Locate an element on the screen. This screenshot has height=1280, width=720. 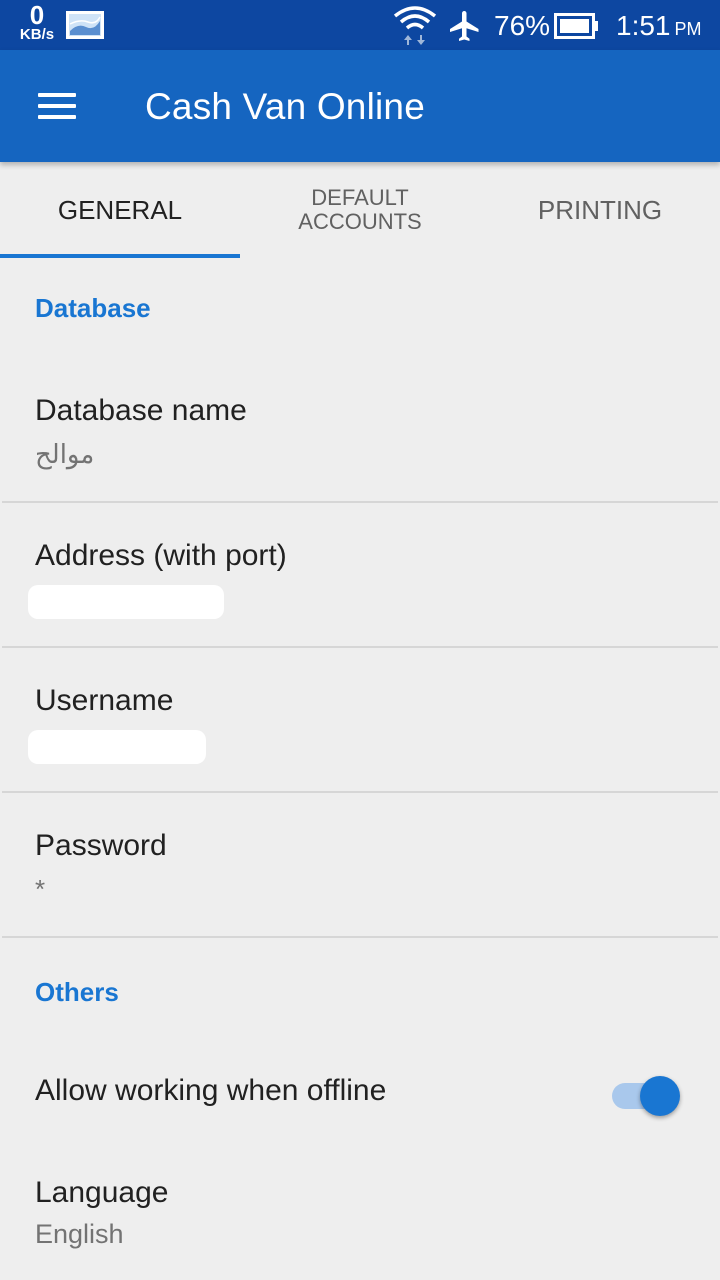
app-bar: Cash Van Online is located at coordinates (360, 106).